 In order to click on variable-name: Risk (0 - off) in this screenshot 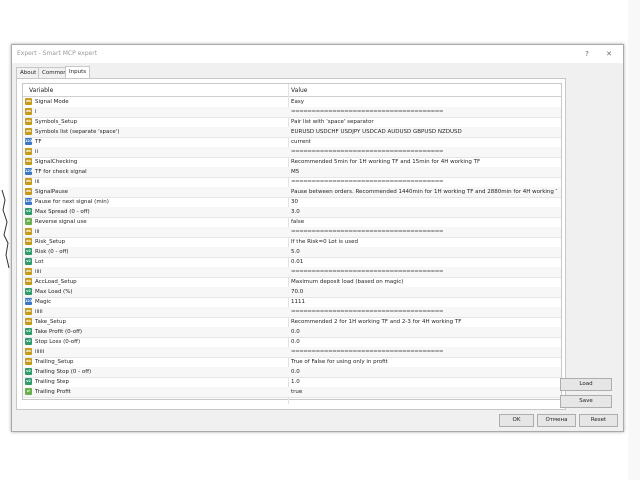, I will do `click(52, 252)`.